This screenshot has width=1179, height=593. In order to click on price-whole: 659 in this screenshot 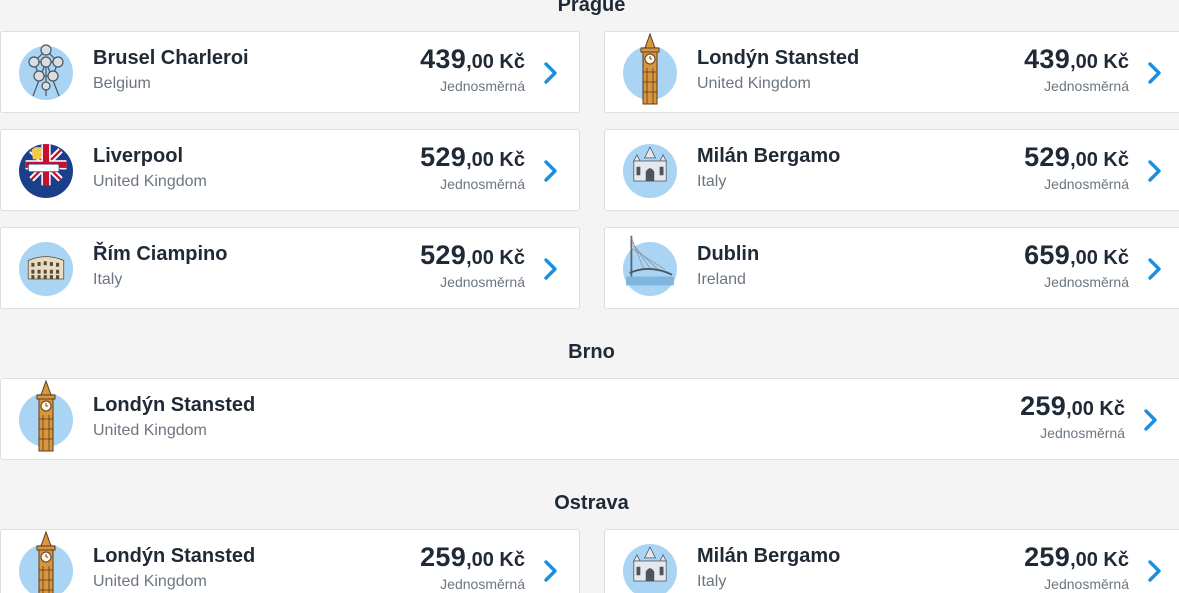, I will do `click(1047, 255)`.